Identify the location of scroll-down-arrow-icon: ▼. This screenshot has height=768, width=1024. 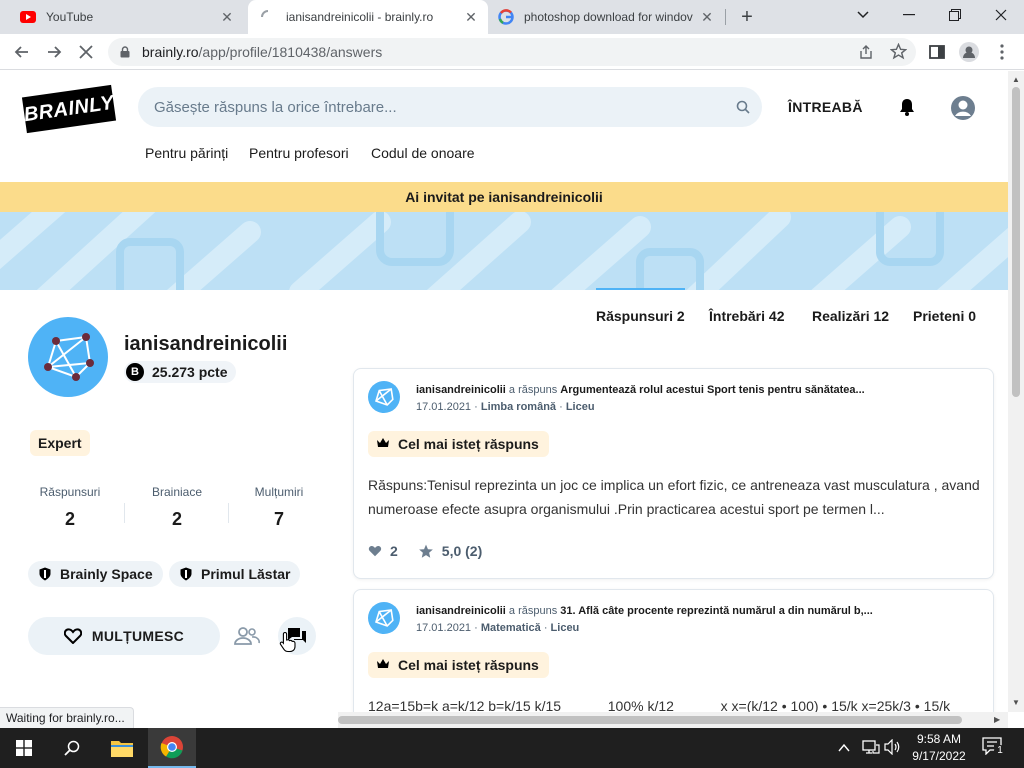
(1016, 702).